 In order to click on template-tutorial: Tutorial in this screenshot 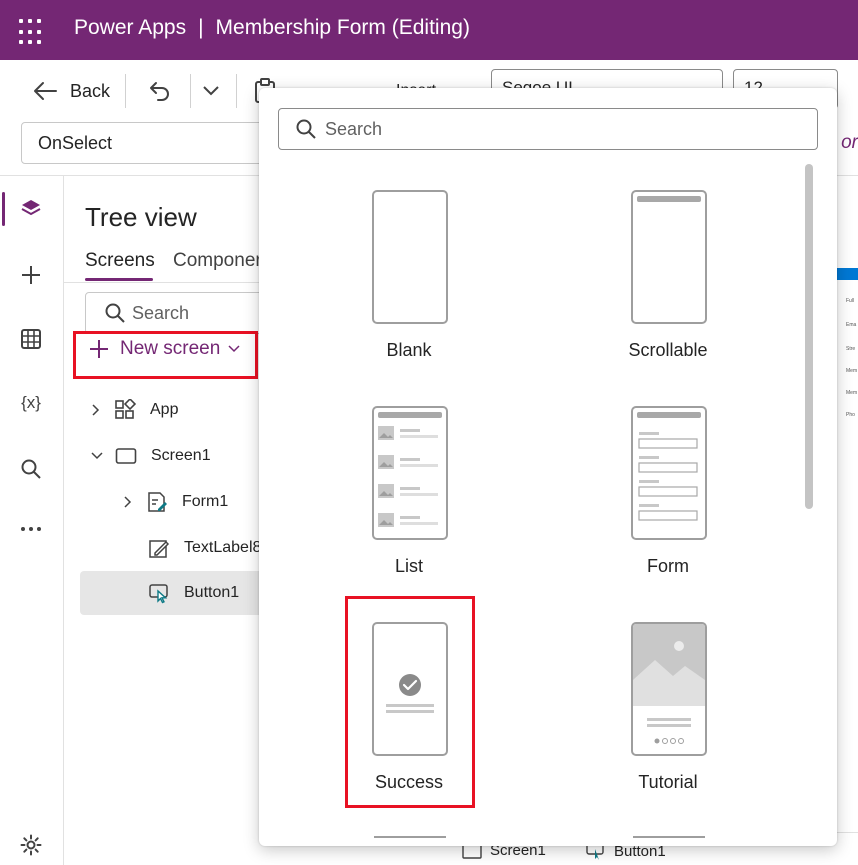, I will do `click(668, 722)`.